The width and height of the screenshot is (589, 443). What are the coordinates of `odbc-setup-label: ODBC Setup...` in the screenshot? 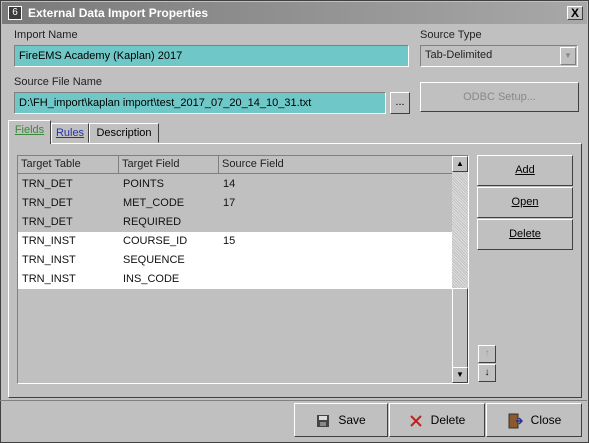 It's located at (499, 97).